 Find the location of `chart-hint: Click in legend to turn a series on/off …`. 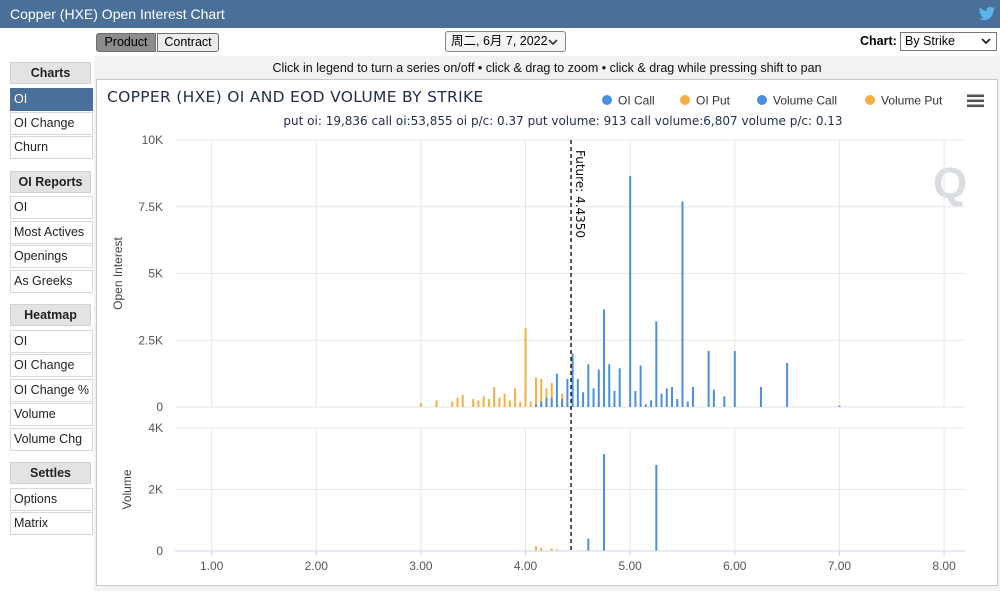

chart-hint: Click in legend to turn a series on/off … is located at coordinates (547, 68).